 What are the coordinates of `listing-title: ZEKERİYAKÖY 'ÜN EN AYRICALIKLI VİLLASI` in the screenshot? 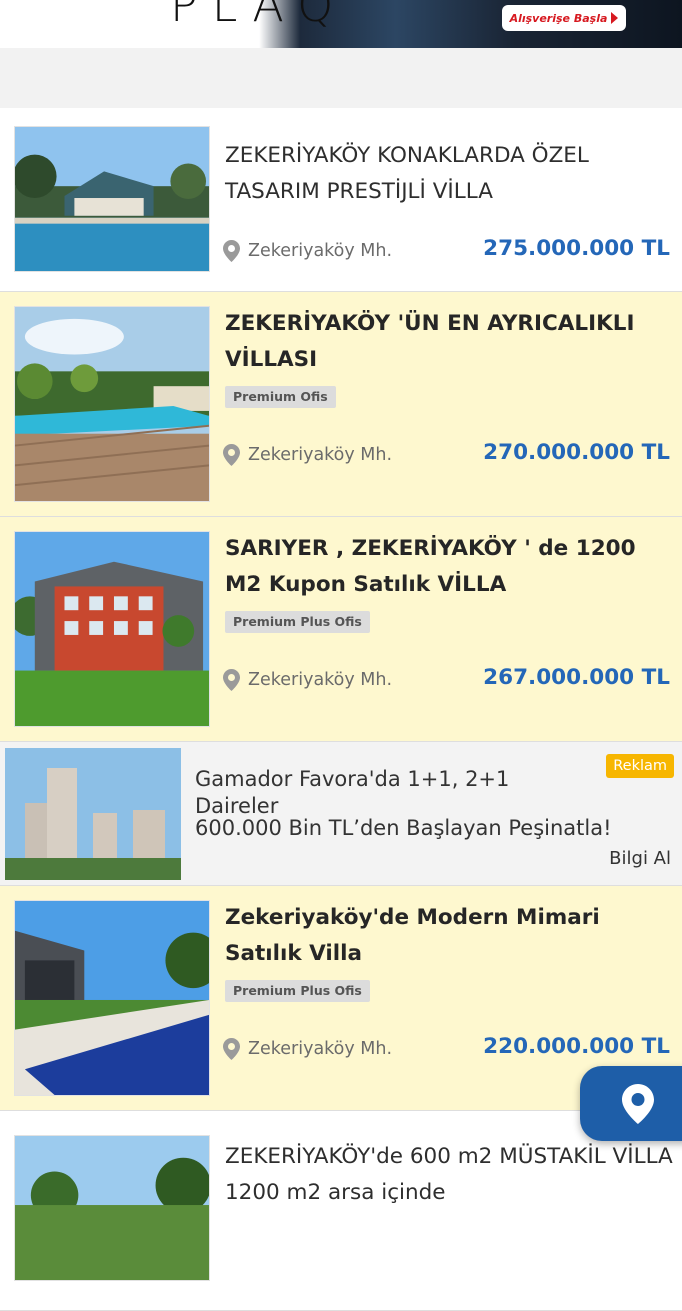 It's located at (450, 342).